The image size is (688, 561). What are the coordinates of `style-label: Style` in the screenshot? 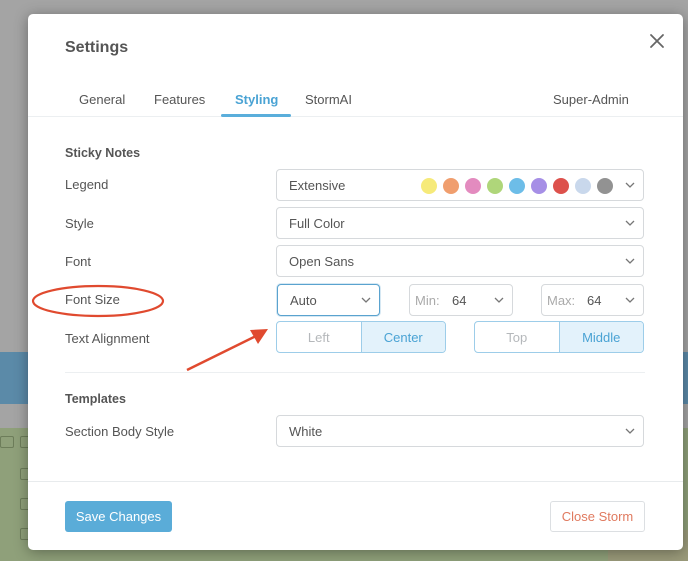 It's located at (79, 223).